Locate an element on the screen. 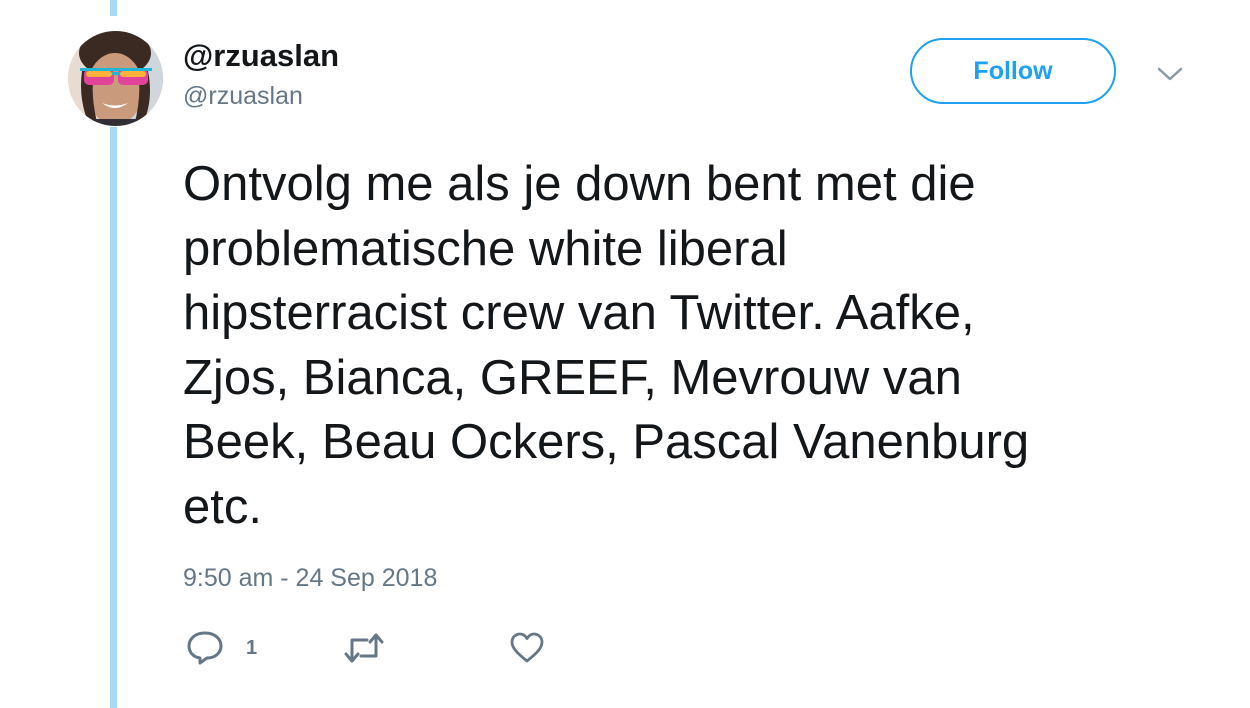 This screenshot has height=708, width=1250. thread-line-top is located at coordinates (113, 8).